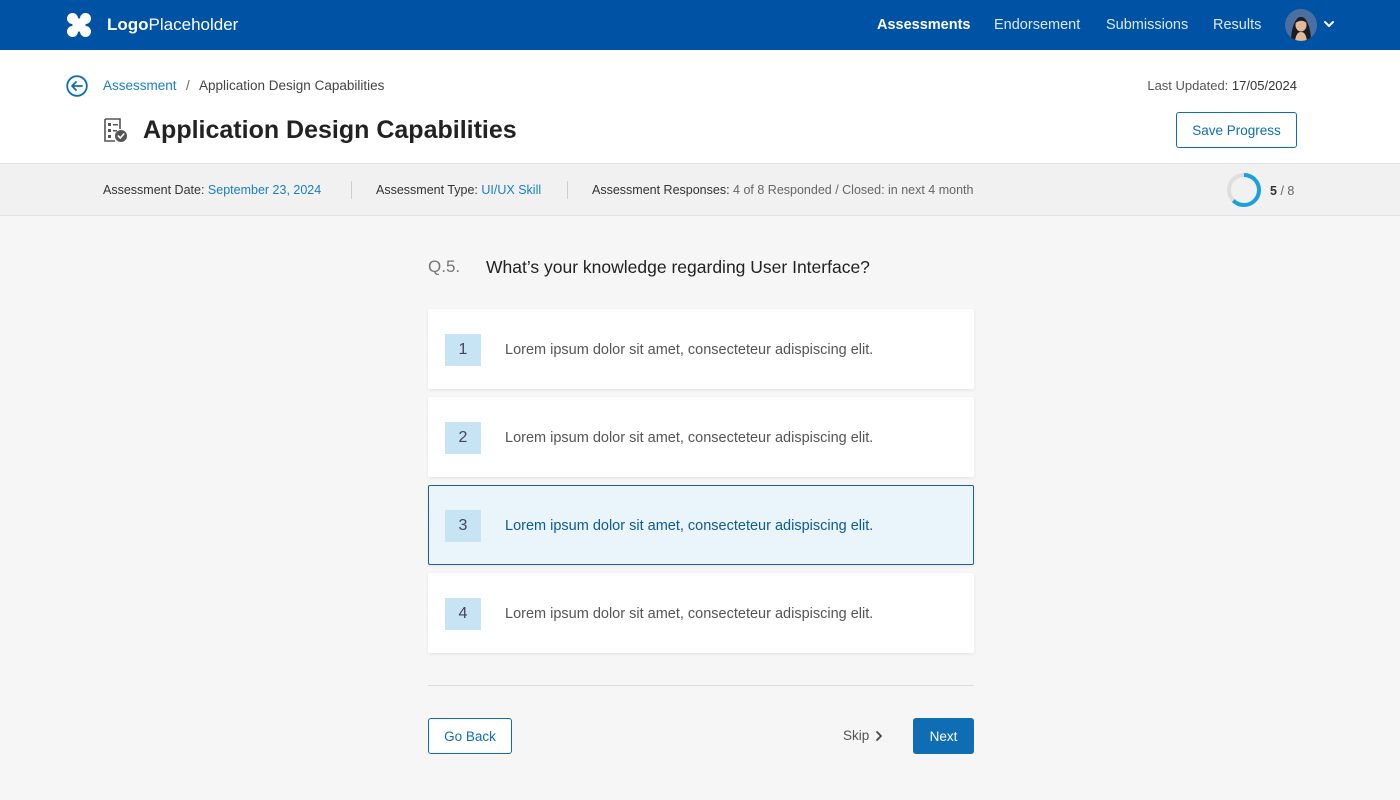 Image resolution: width=1400 pixels, height=800 pixels. Describe the element at coordinates (701, 685) in the screenshot. I see `footer-divider` at that location.